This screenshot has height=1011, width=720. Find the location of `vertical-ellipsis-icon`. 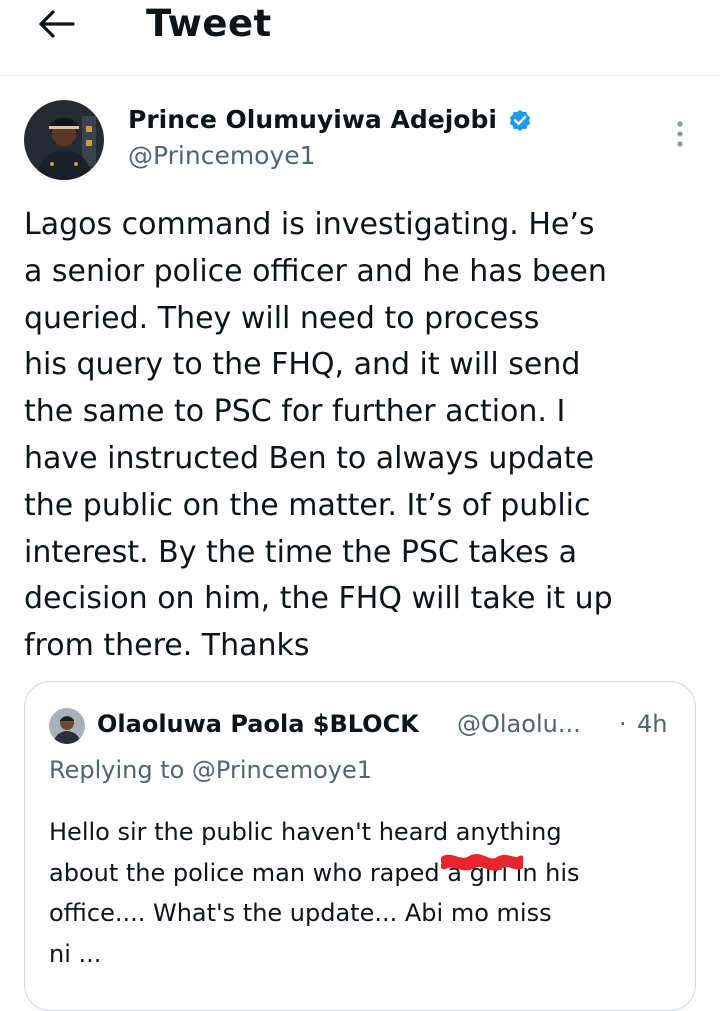

vertical-ellipsis-icon is located at coordinates (680, 134).